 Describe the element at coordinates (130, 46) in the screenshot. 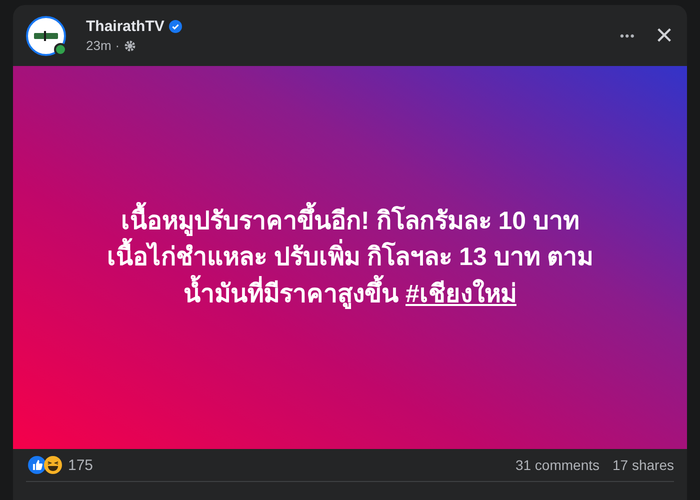

I see `settings-icon` at that location.